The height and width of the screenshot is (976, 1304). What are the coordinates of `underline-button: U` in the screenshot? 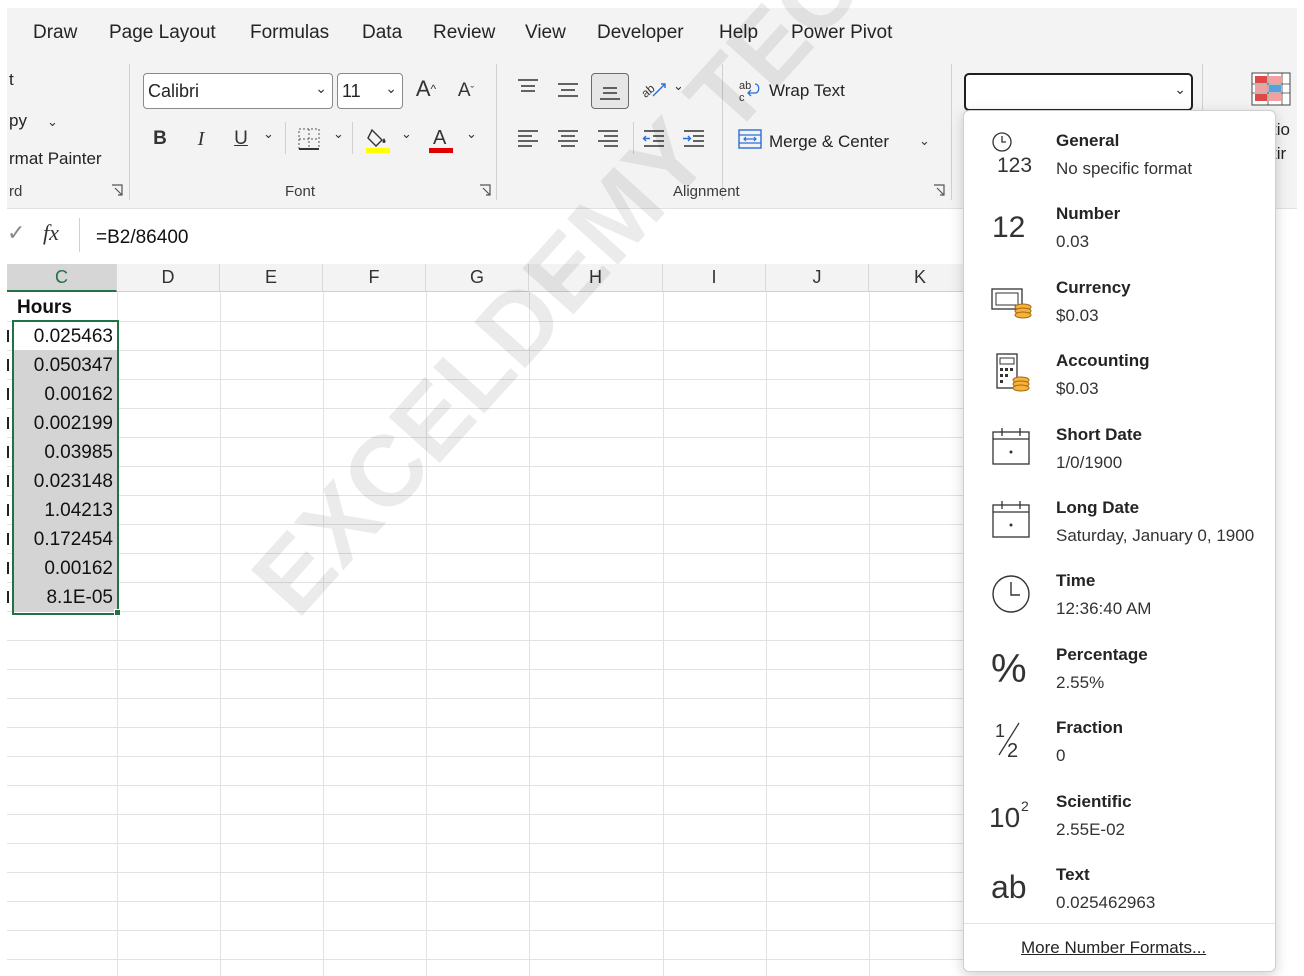 It's located at (241, 139).